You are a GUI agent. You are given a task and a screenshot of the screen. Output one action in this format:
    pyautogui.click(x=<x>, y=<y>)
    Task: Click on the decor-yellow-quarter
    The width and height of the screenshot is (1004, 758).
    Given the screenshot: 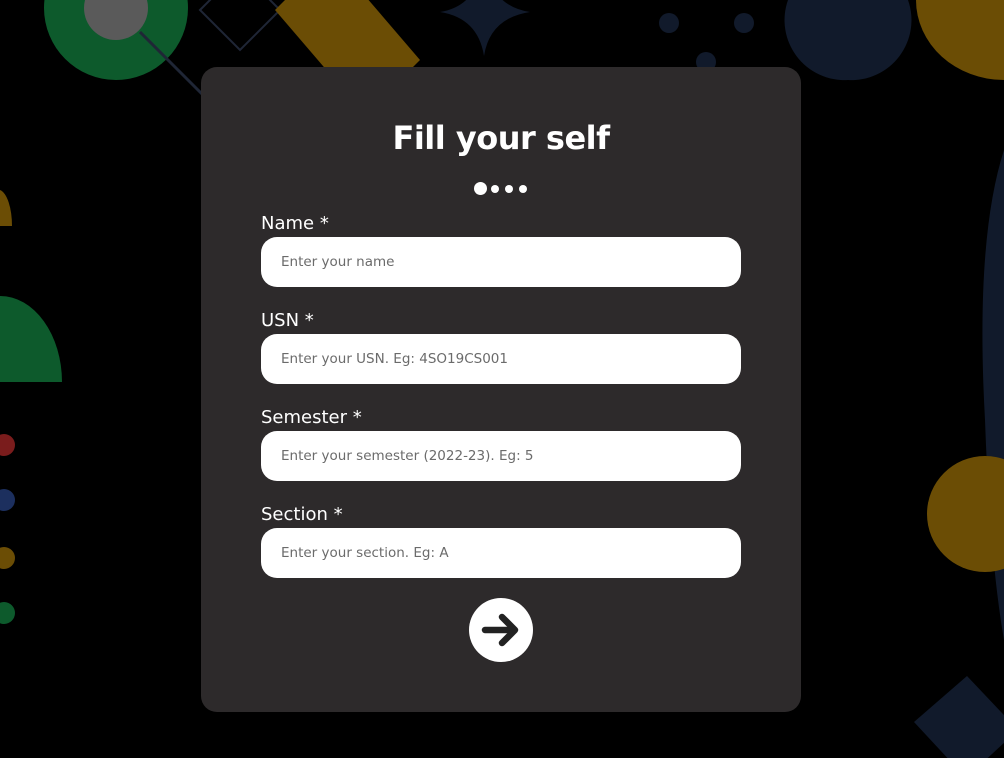 What is the action you would take?
    pyautogui.click(x=960, y=40)
    